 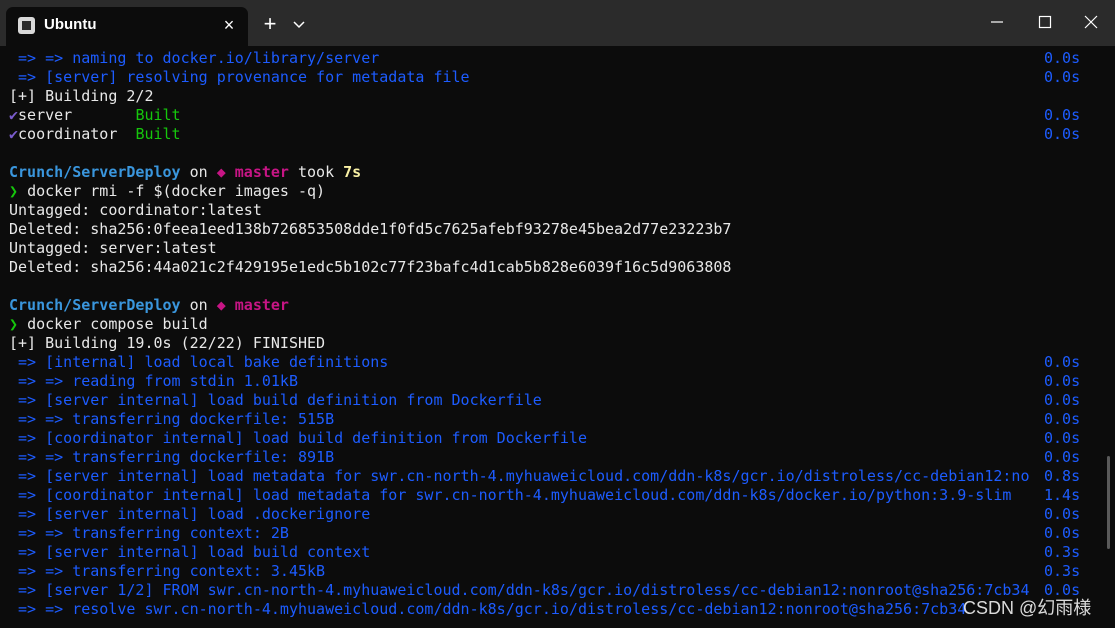 What do you see at coordinates (127, 26) in the screenshot?
I see `tab-ubuntu: Ubuntu ×` at bounding box center [127, 26].